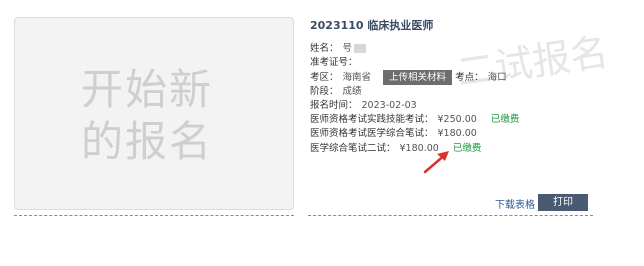 This screenshot has width=644, height=266. I want to click on upload-materials-button: 上传相关材料, so click(418, 77).